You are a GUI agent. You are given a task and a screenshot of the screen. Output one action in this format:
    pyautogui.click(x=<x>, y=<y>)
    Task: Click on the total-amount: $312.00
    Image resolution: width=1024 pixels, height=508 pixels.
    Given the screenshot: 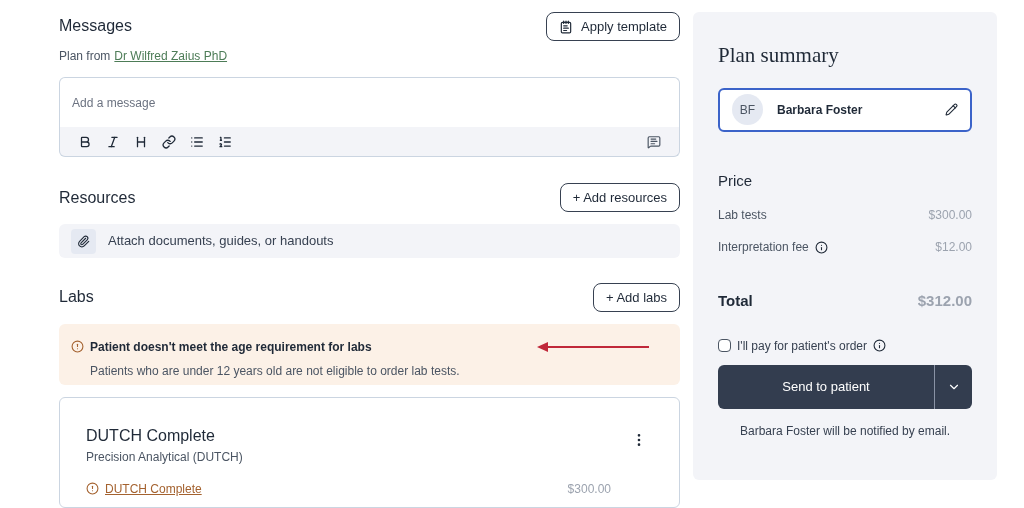 What is the action you would take?
    pyautogui.click(x=944, y=301)
    